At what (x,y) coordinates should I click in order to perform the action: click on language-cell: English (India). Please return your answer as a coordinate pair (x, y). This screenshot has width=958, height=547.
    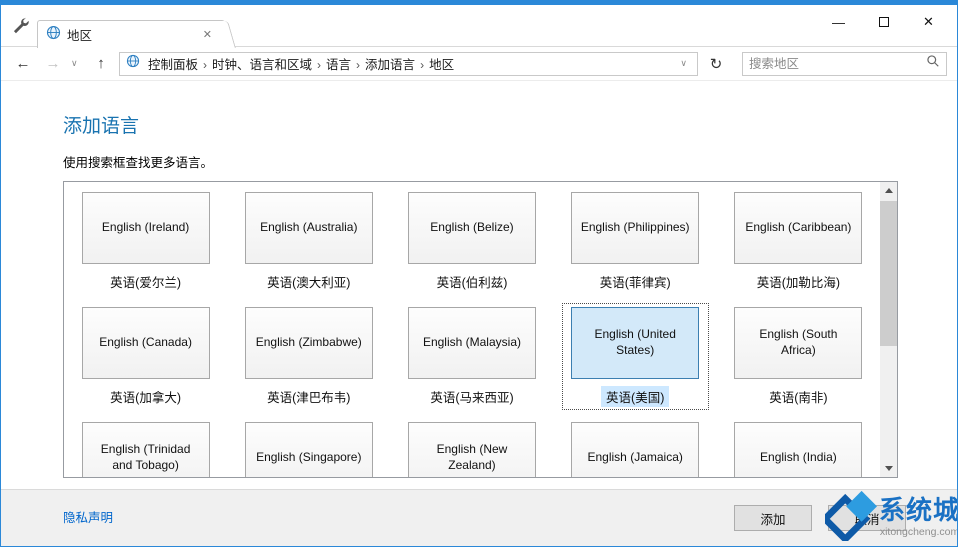
    Looking at the image, I should click on (798, 449).